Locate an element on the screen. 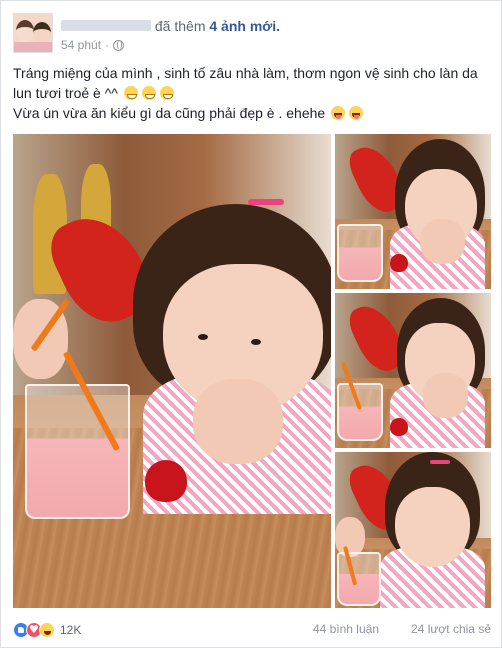 This screenshot has height=648, width=502. reactions-summary: 12K is located at coordinates (47, 630).